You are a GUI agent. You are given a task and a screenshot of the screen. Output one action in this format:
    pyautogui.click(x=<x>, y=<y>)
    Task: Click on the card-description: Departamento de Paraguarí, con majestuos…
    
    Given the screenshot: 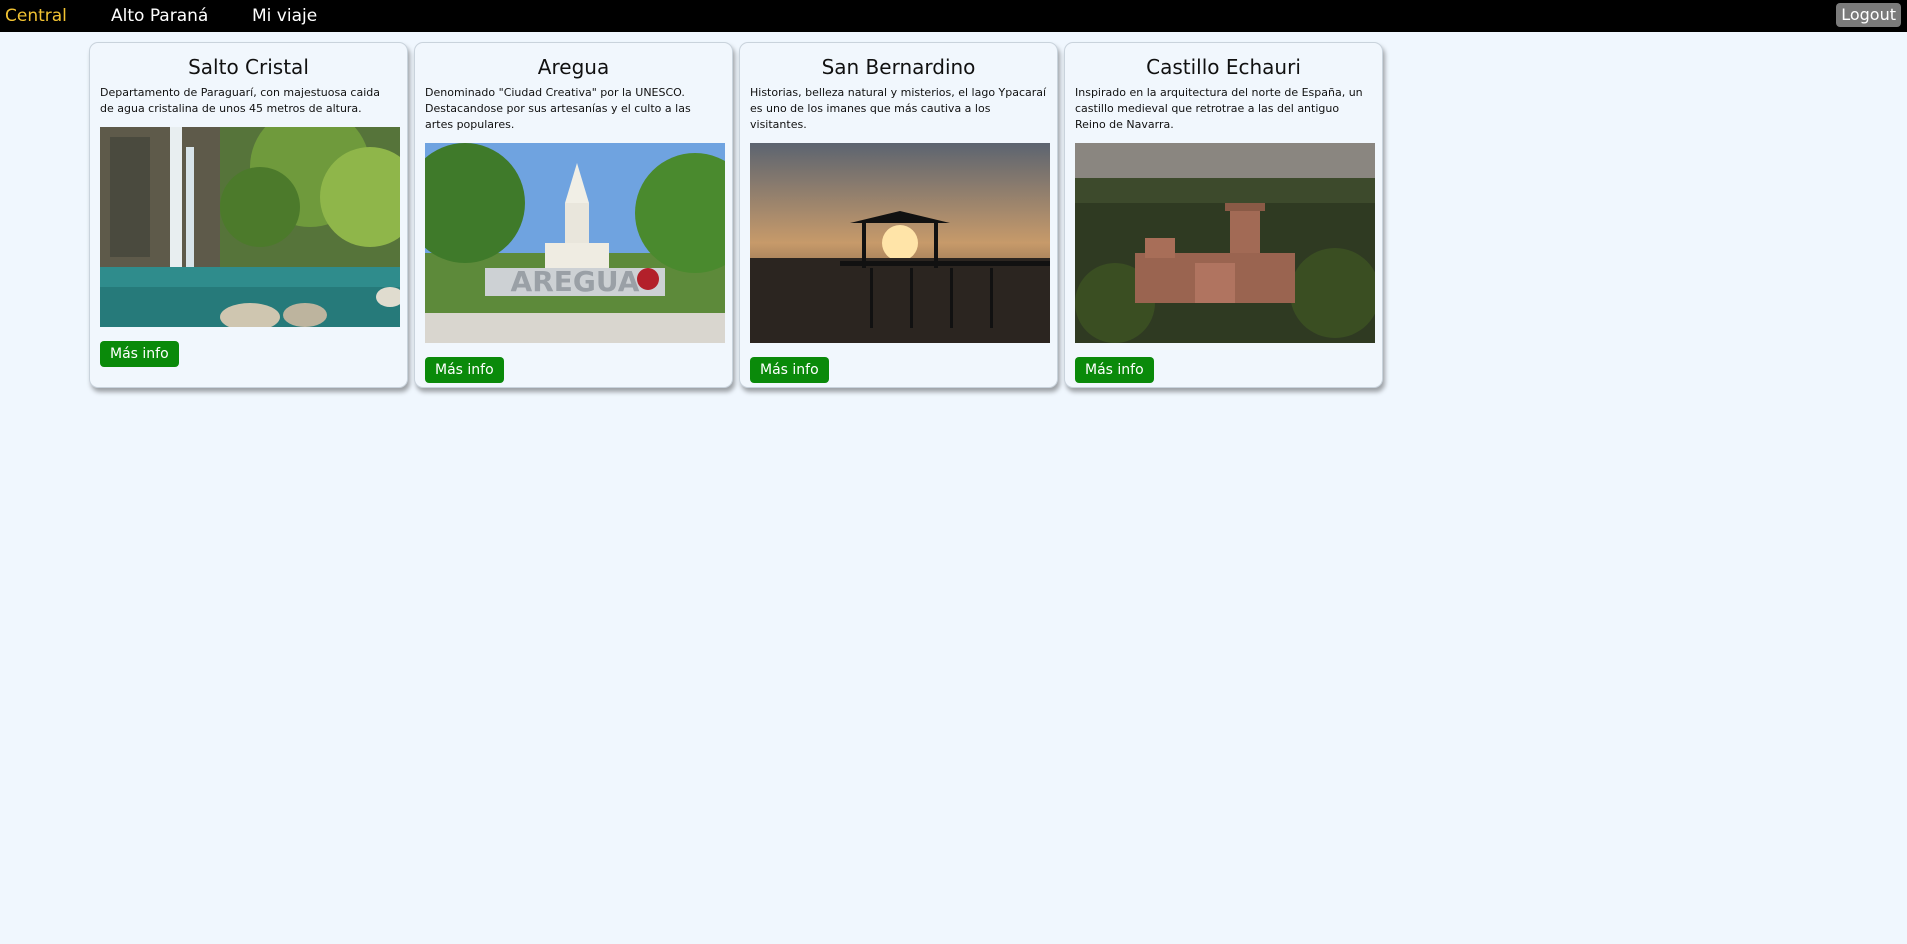 What is the action you would take?
    pyautogui.click(x=240, y=100)
    